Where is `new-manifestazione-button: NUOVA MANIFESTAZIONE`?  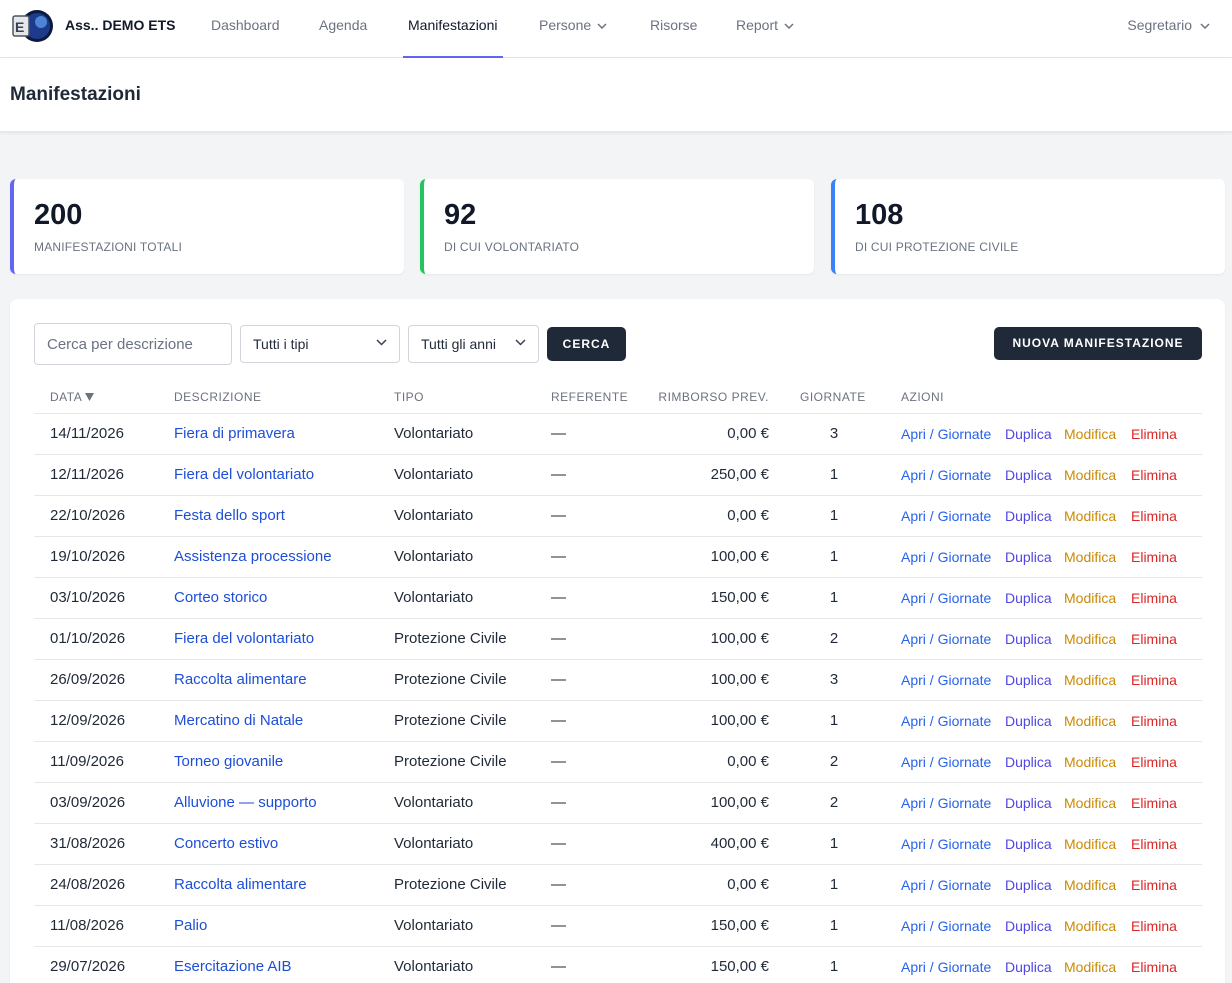
new-manifestazione-button: NUOVA MANIFESTAZIONE is located at coordinates (1098, 343).